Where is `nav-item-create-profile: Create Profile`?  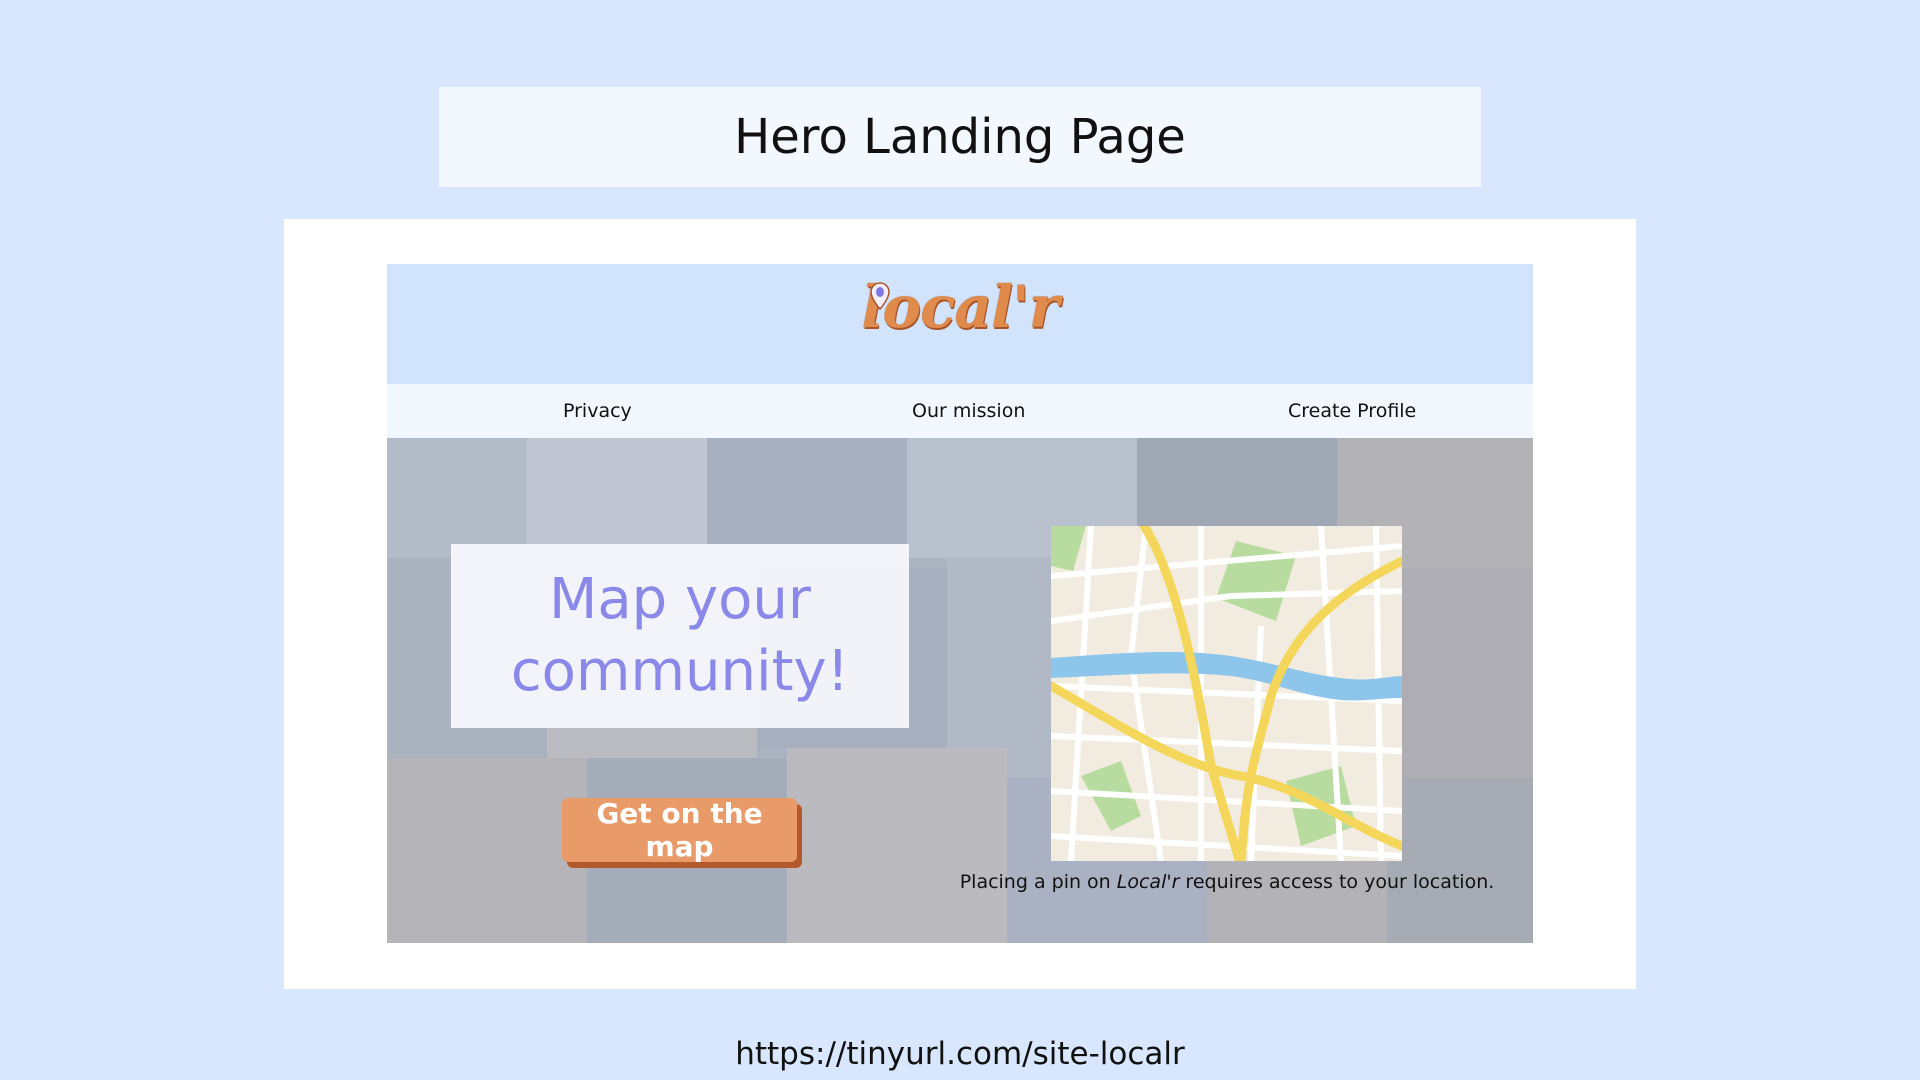
nav-item-create-profile: Create Profile is located at coordinates (1352, 411).